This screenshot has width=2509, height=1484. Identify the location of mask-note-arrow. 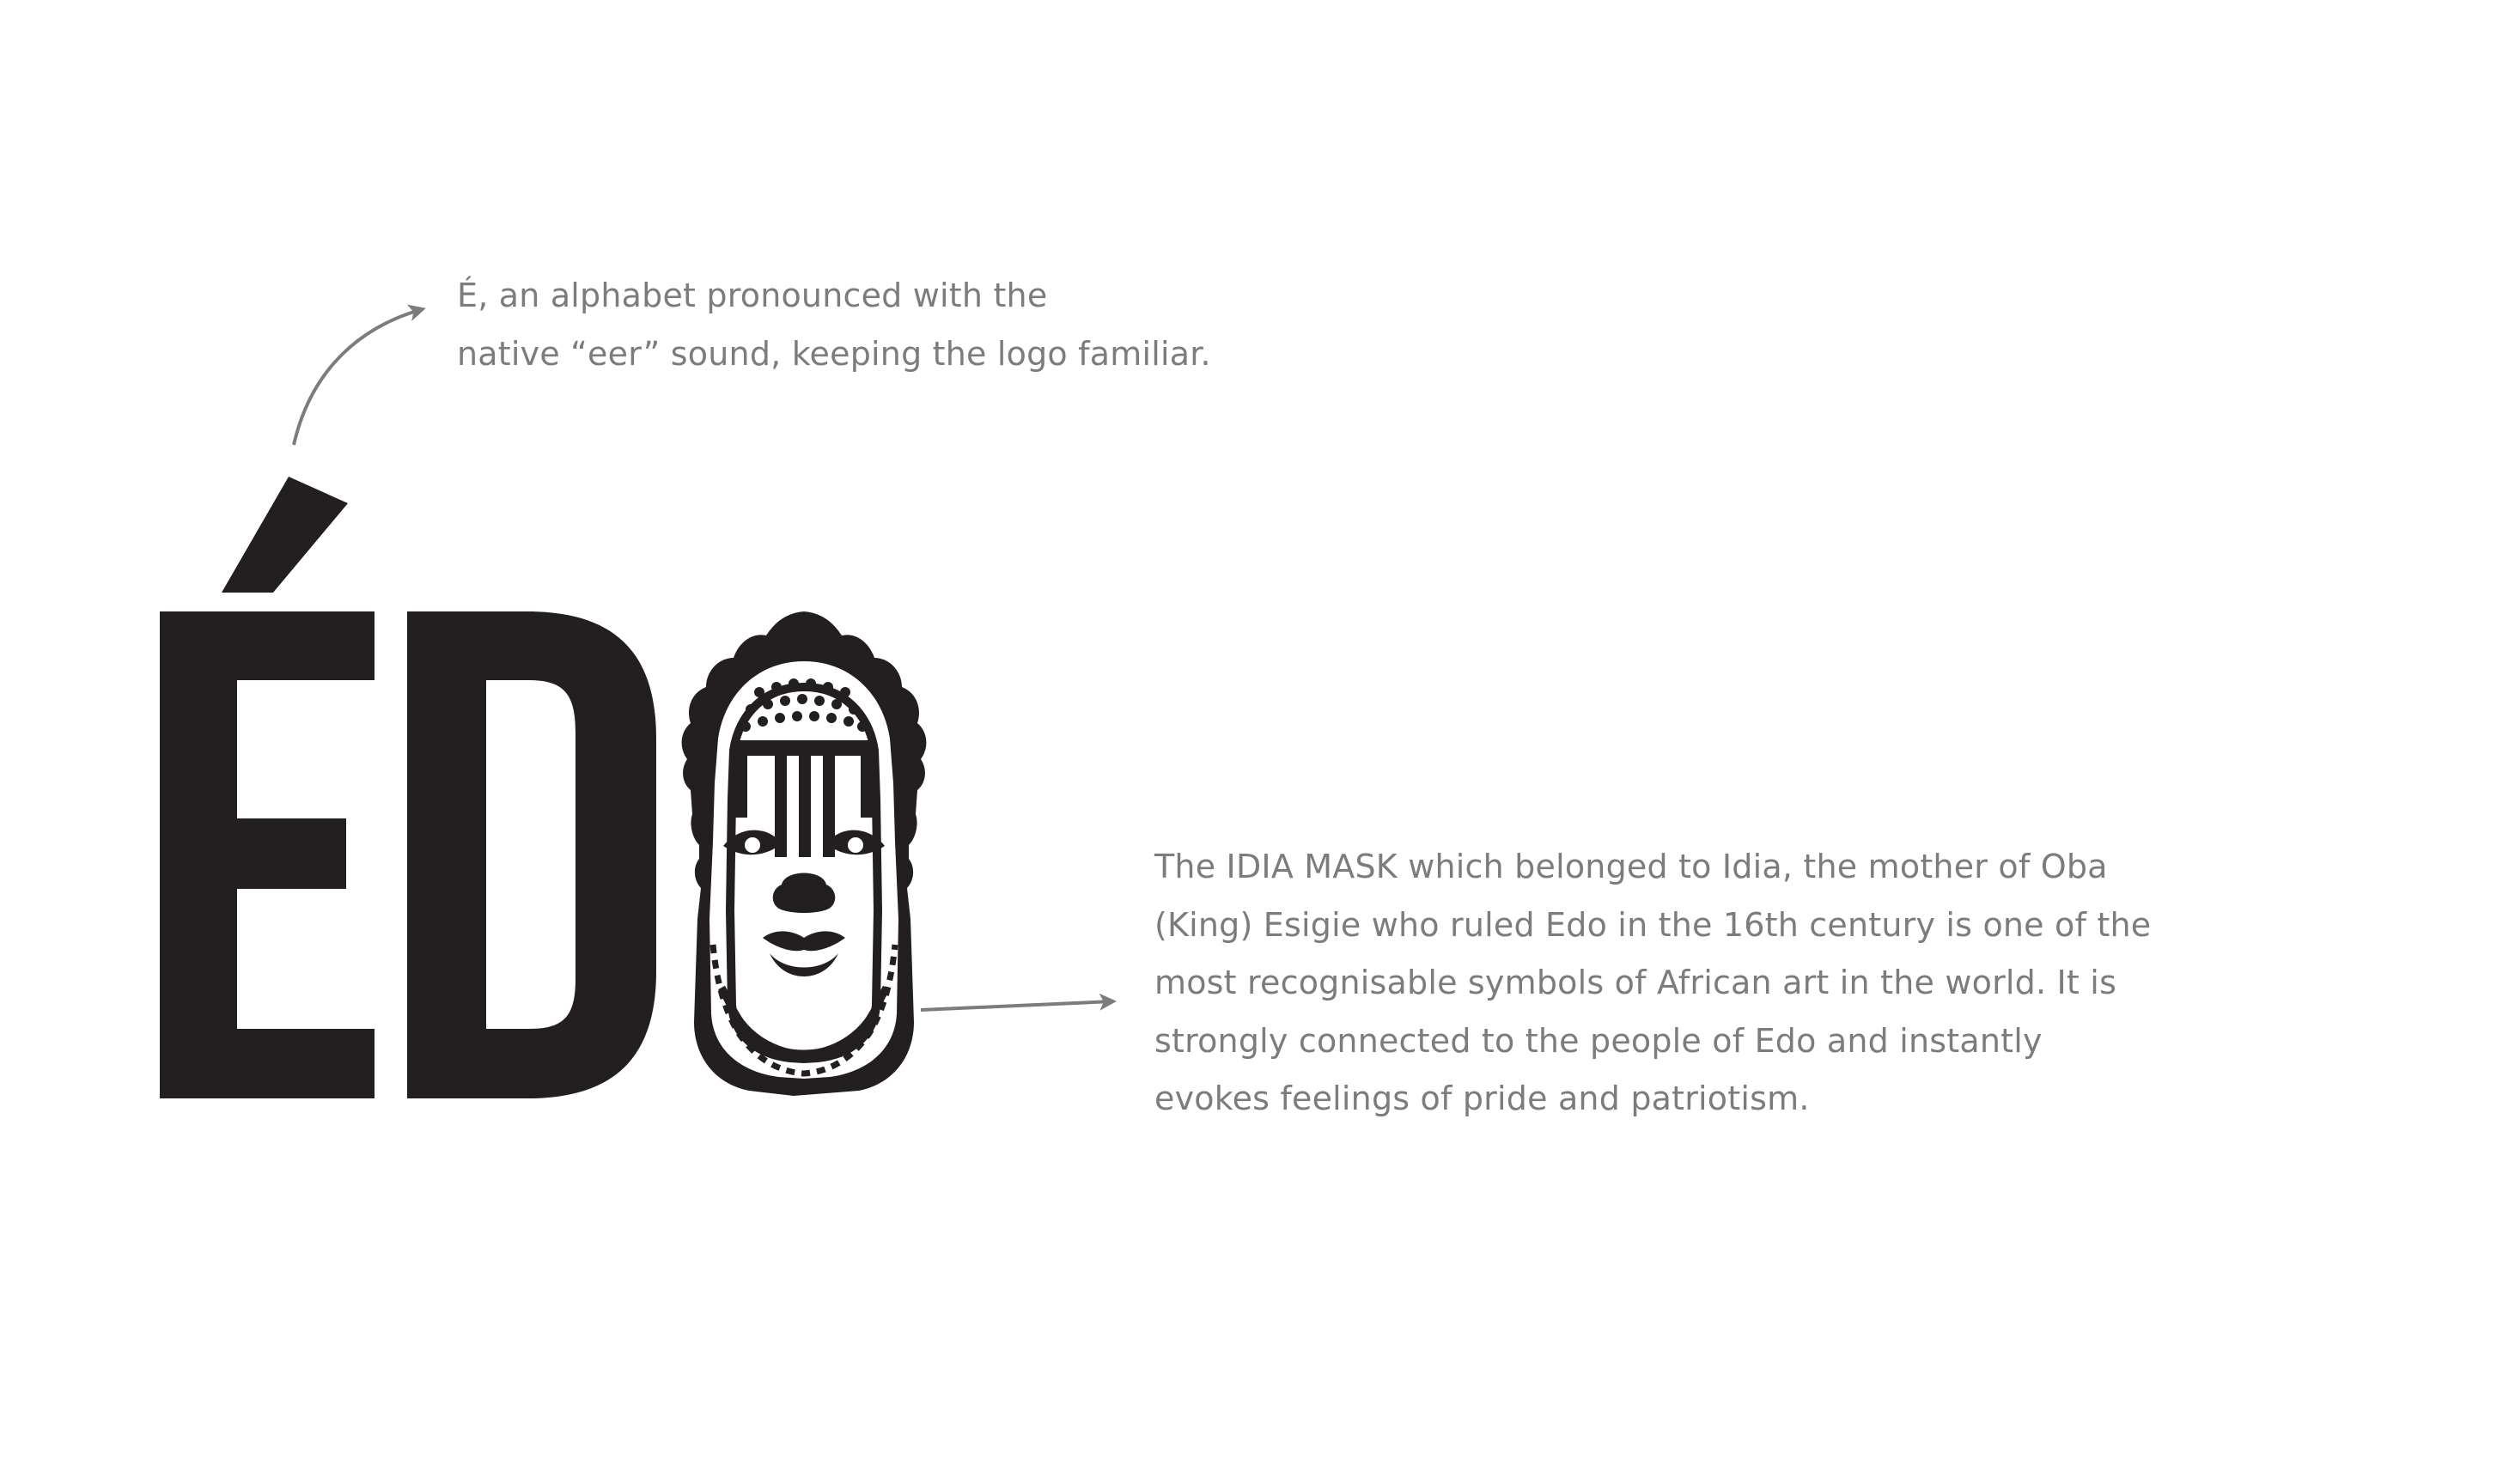
(1018, 1002).